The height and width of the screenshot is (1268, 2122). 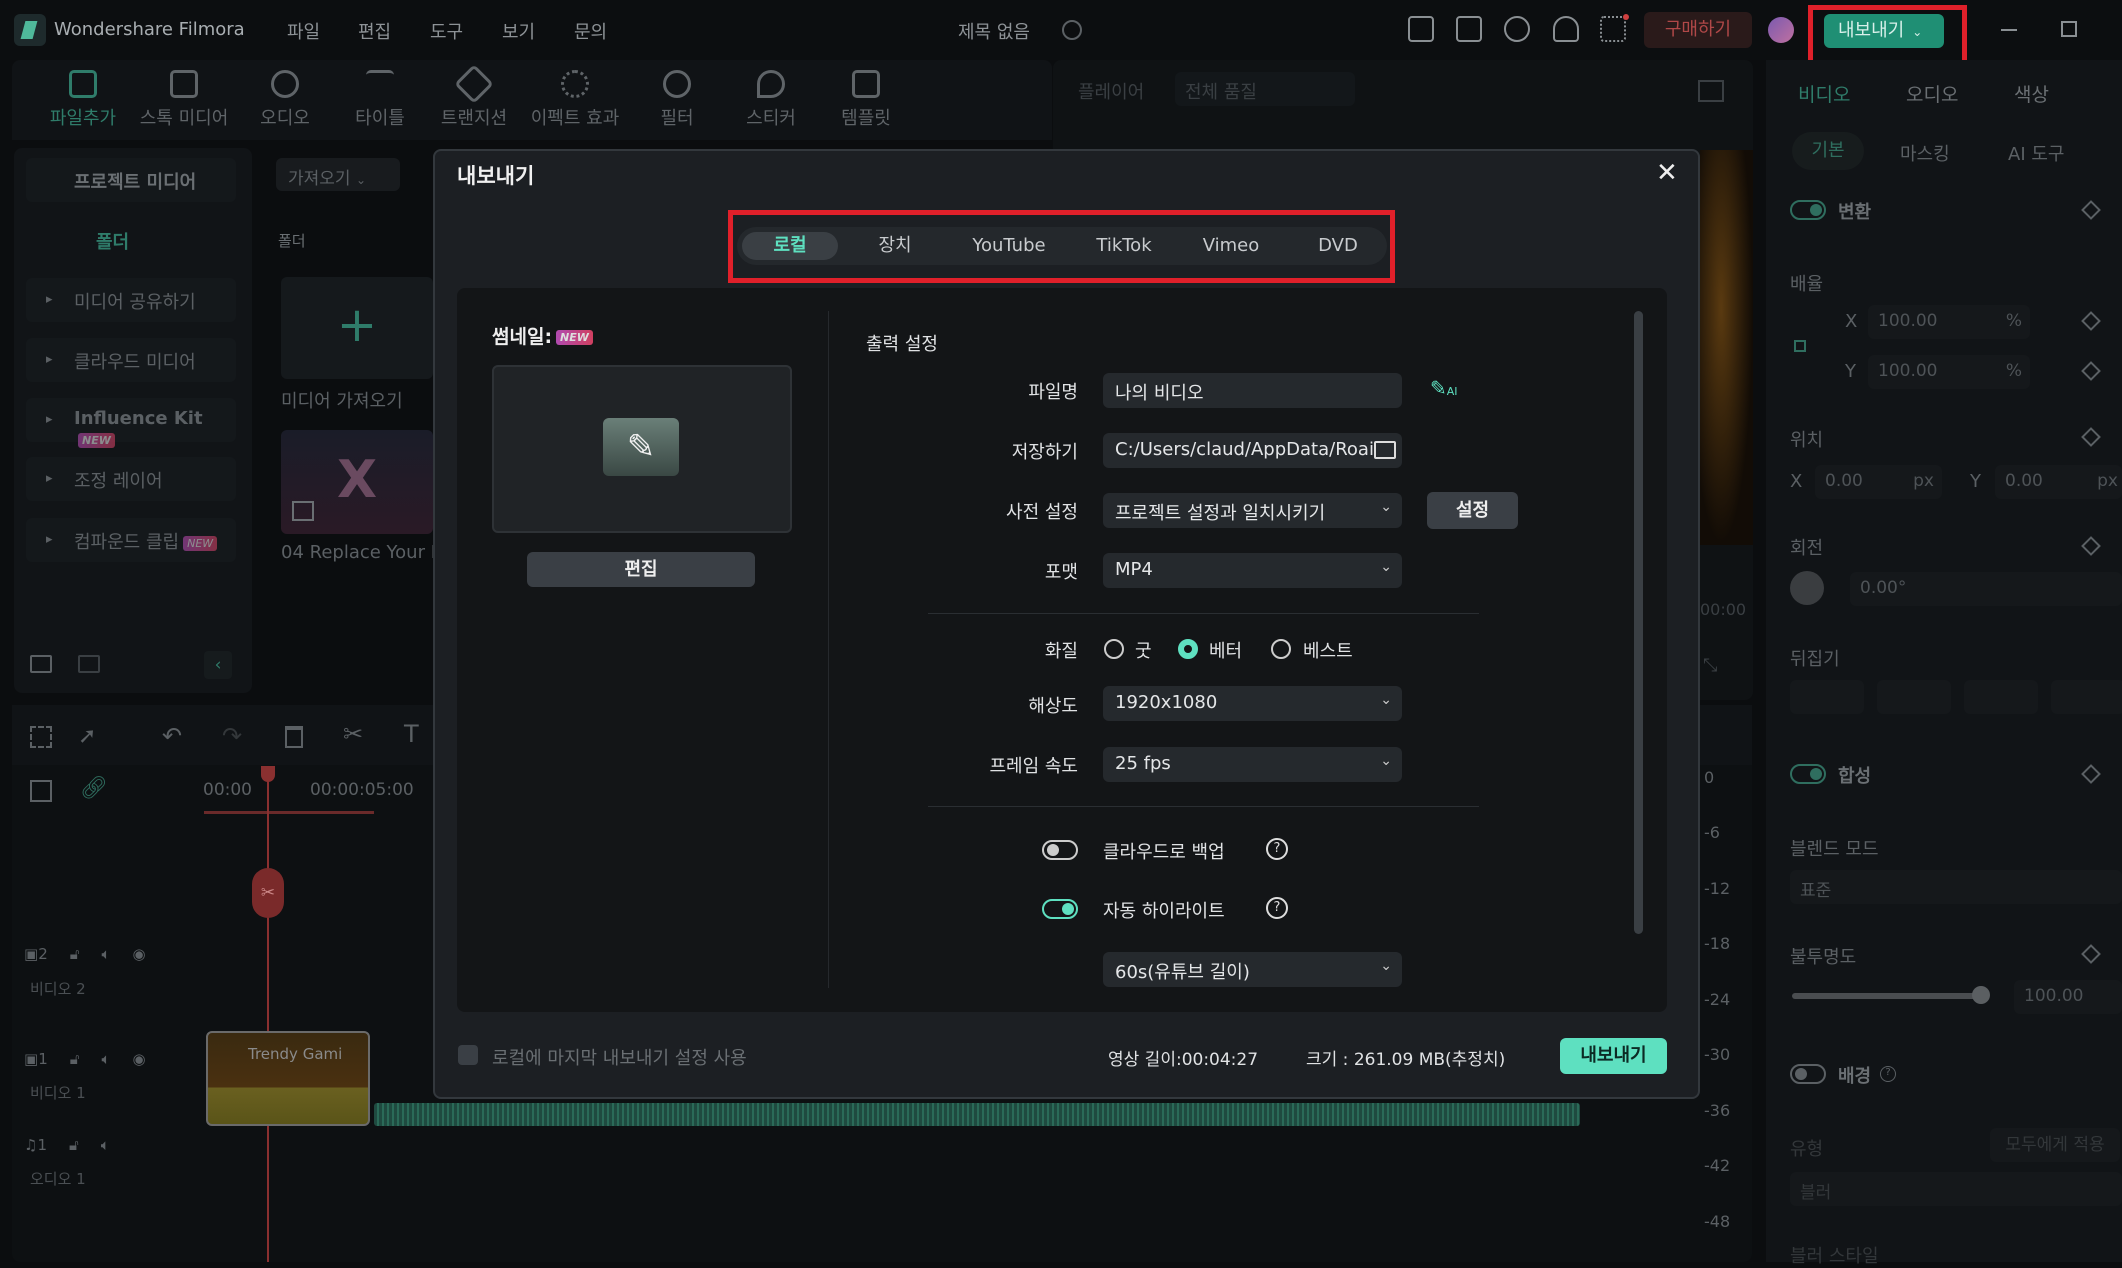 I want to click on rotation-knob, so click(x=1807, y=588).